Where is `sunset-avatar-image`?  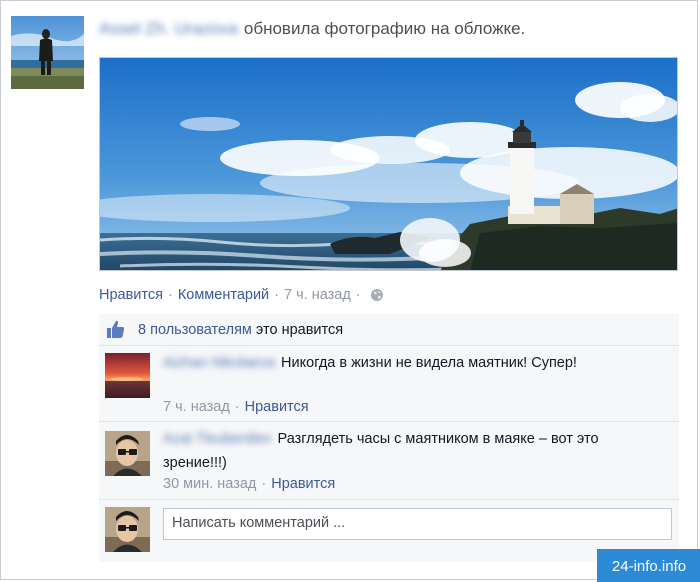 sunset-avatar-image is located at coordinates (127, 375).